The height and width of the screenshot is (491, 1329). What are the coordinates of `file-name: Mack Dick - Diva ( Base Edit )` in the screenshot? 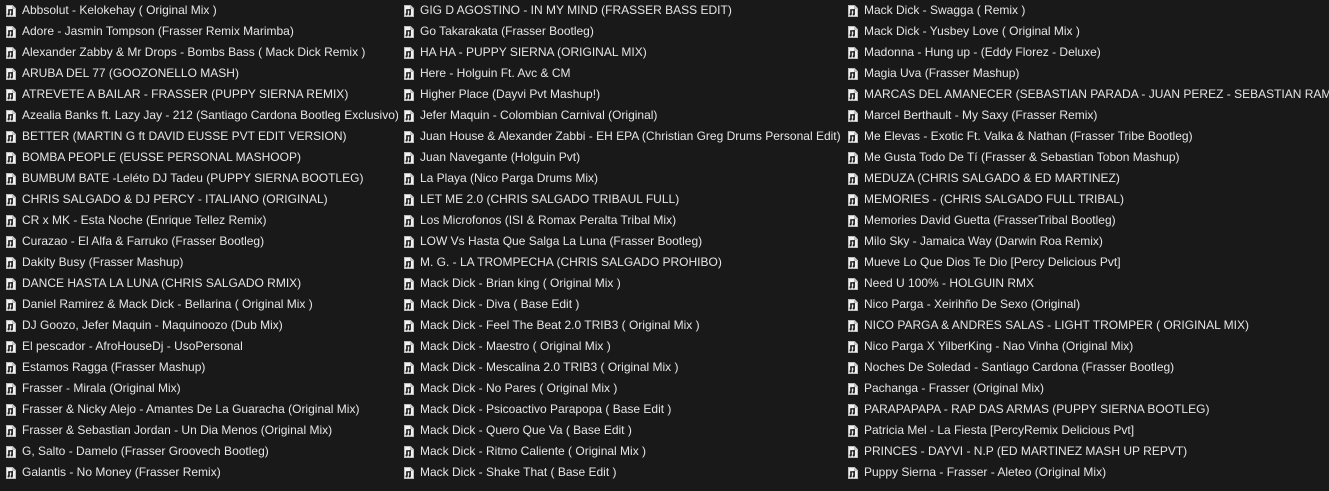 It's located at (500, 304).